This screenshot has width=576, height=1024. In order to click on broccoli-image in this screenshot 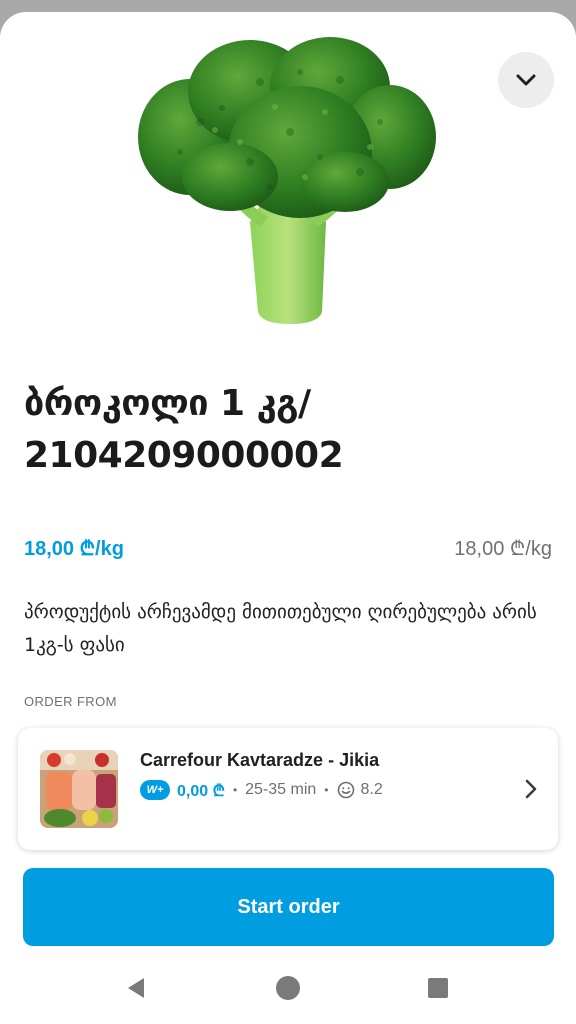, I will do `click(287, 180)`.